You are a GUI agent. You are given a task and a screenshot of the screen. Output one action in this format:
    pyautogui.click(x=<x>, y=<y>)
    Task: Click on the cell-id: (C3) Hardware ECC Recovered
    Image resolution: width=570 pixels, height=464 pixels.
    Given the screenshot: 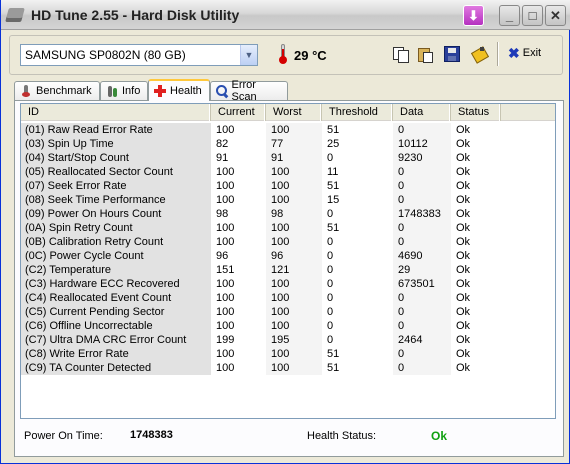 What is the action you would take?
    pyautogui.click(x=116, y=284)
    